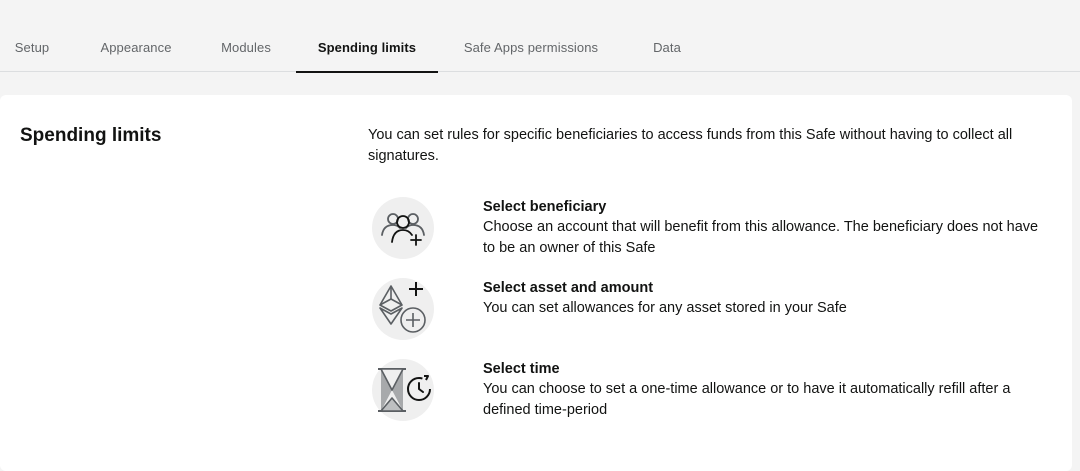  Describe the element at coordinates (568, 288) in the screenshot. I see `step-title: Select asset and amount` at that location.